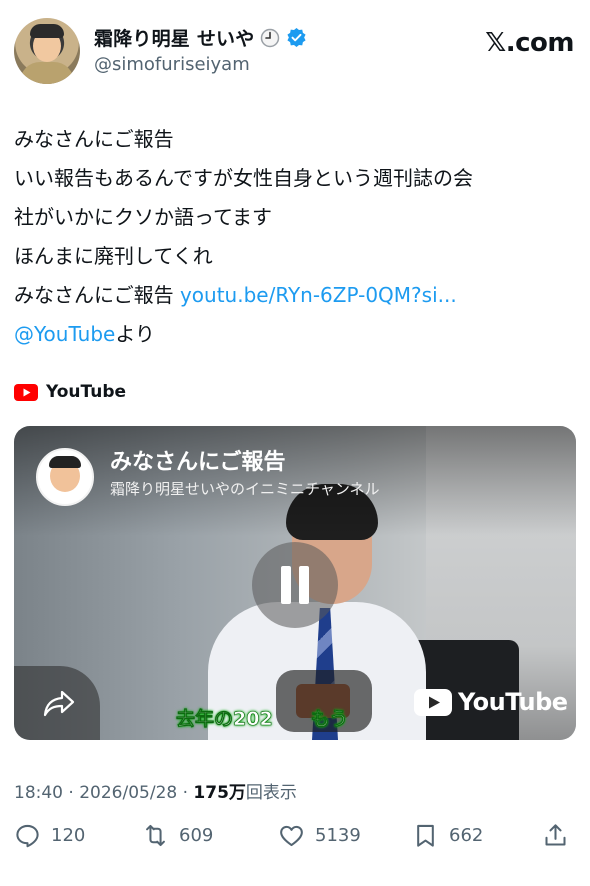  What do you see at coordinates (49, 835) in the screenshot?
I see `reply-button: 120` at bounding box center [49, 835].